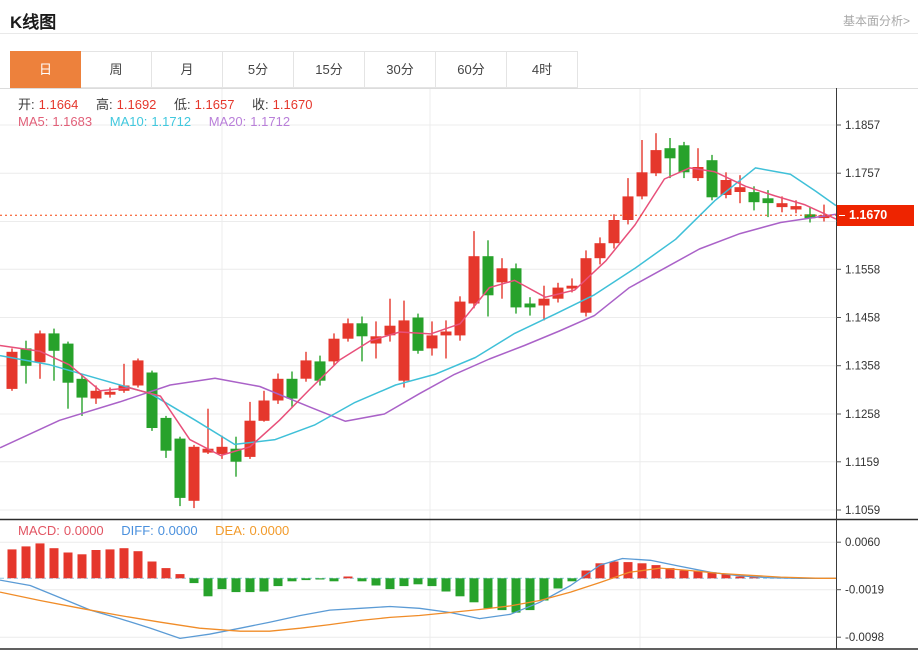 Image resolution: width=918 pixels, height=650 pixels. I want to click on price-axis-label: 1.1757, so click(862, 174).